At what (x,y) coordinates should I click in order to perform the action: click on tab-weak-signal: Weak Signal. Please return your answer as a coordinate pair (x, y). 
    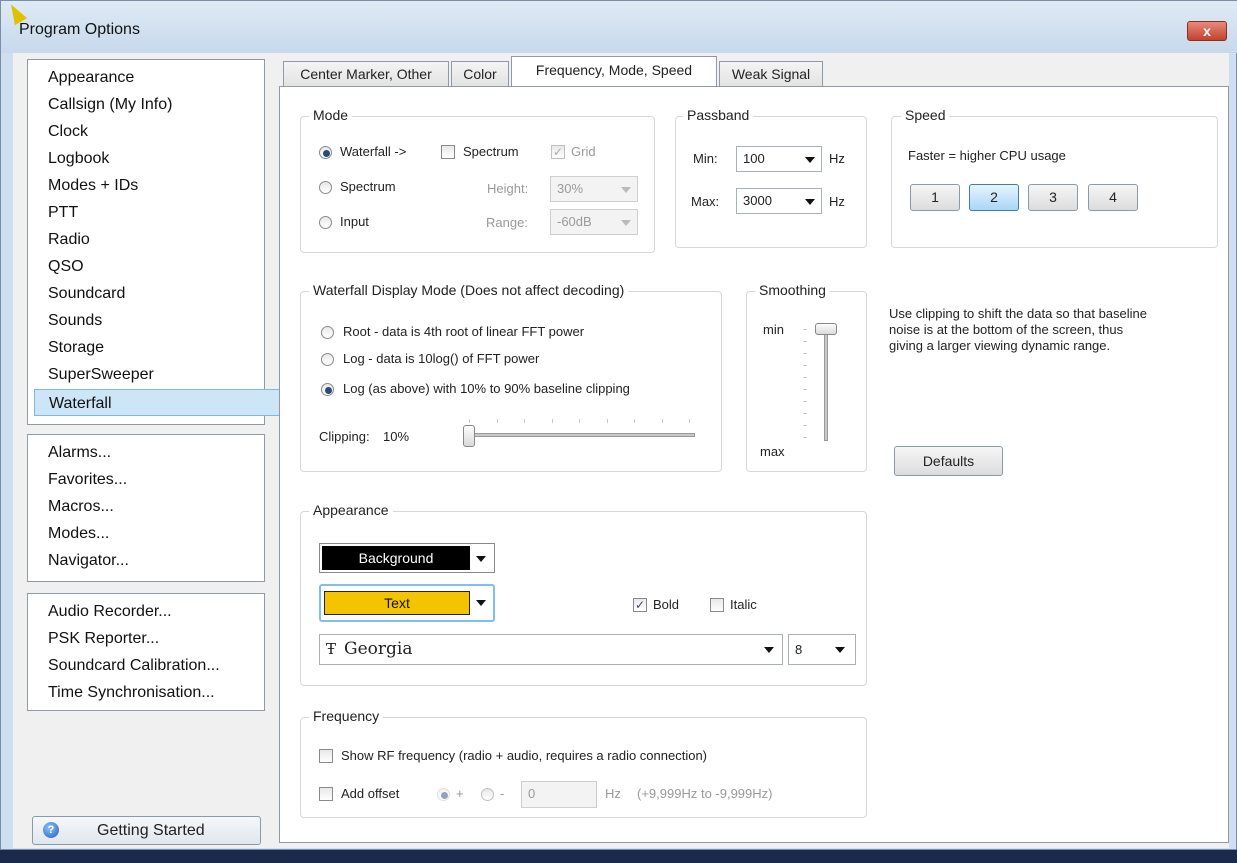
    Looking at the image, I should click on (771, 74).